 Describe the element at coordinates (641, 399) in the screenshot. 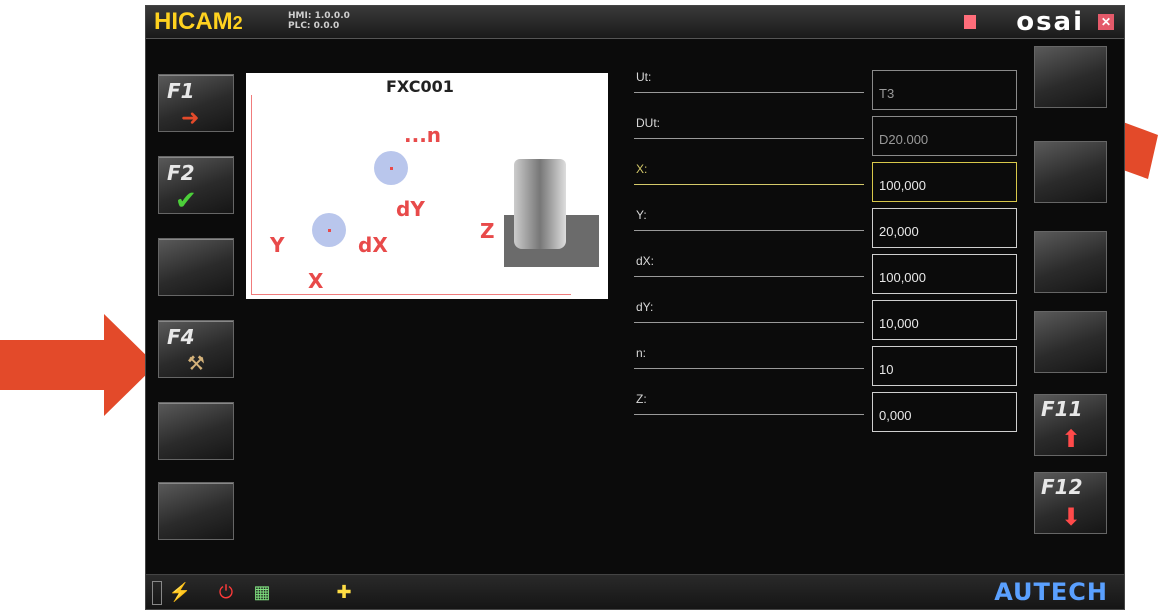

I see `field-label-z: Z:` at that location.